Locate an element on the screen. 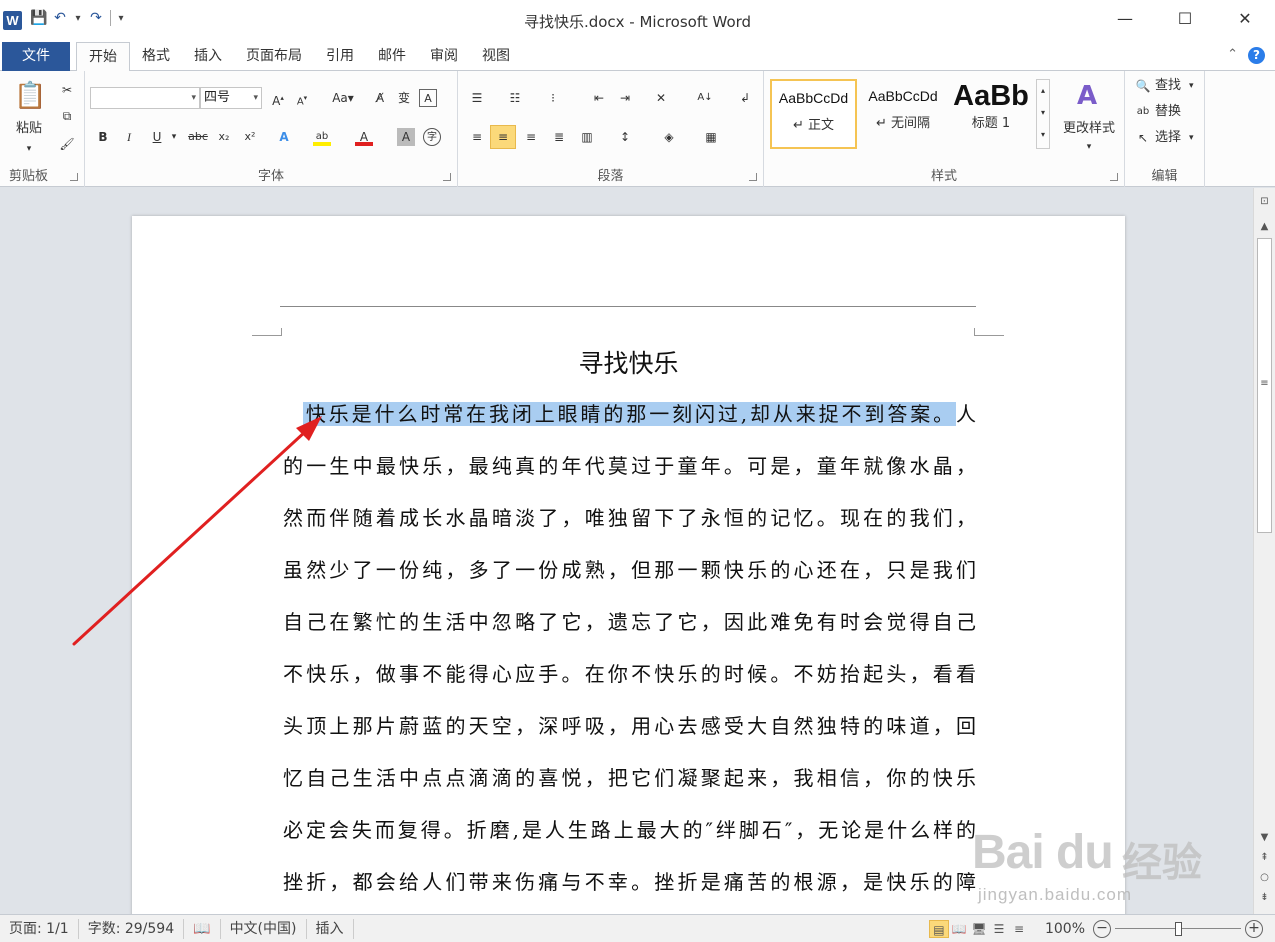 The width and height of the screenshot is (1275, 942). highlight-color-icon: ab is located at coordinates (322, 137).